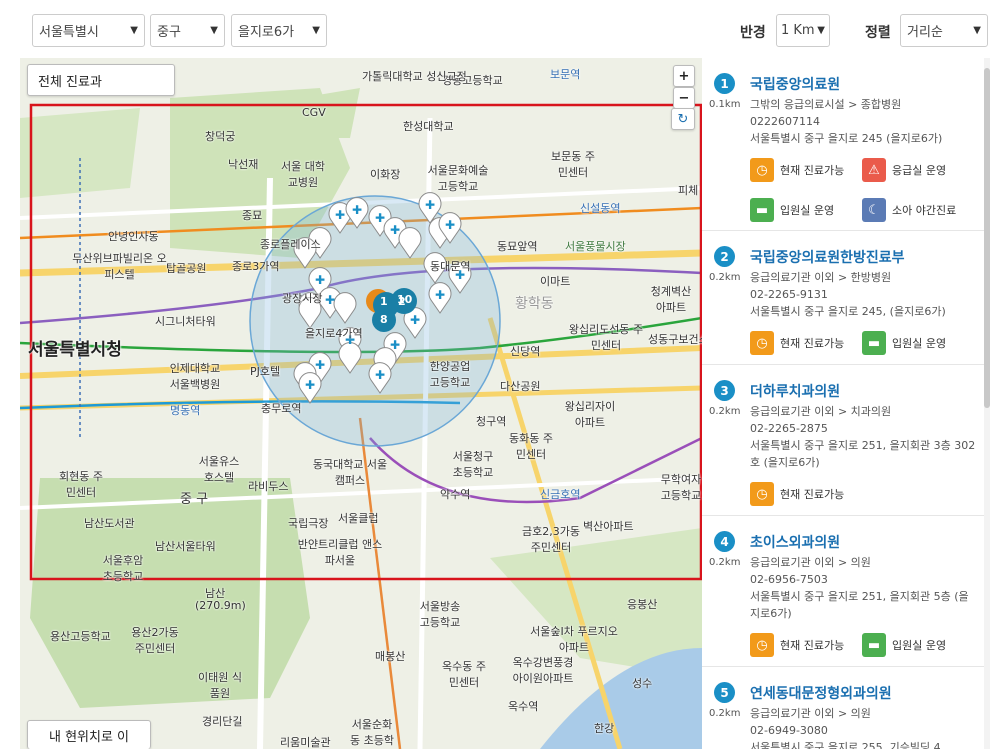 The height and width of the screenshot is (749, 990). What do you see at coordinates (826, 104) in the screenshot?
I see `hospital-category: 그밖의 응급의료시설 > 종합병원` at bounding box center [826, 104].